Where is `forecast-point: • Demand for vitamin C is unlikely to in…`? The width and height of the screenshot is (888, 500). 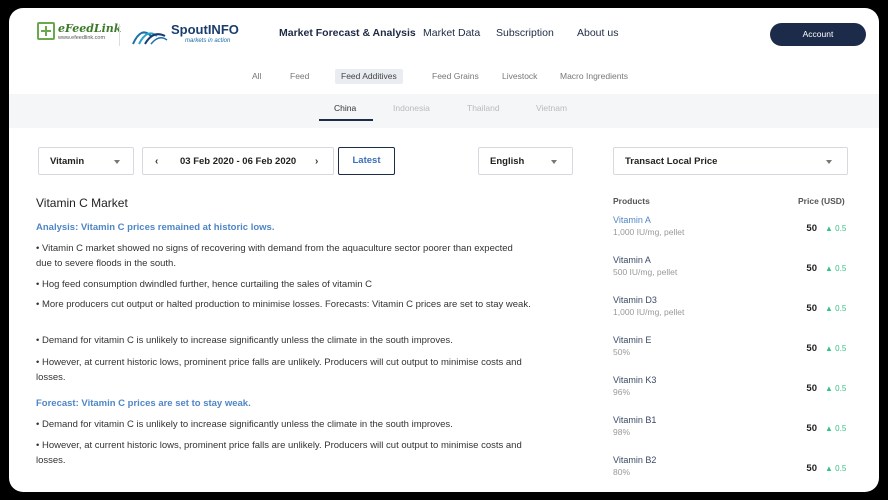
forecast-point: • Demand for vitamin C is unlikely to in… is located at coordinates (244, 424).